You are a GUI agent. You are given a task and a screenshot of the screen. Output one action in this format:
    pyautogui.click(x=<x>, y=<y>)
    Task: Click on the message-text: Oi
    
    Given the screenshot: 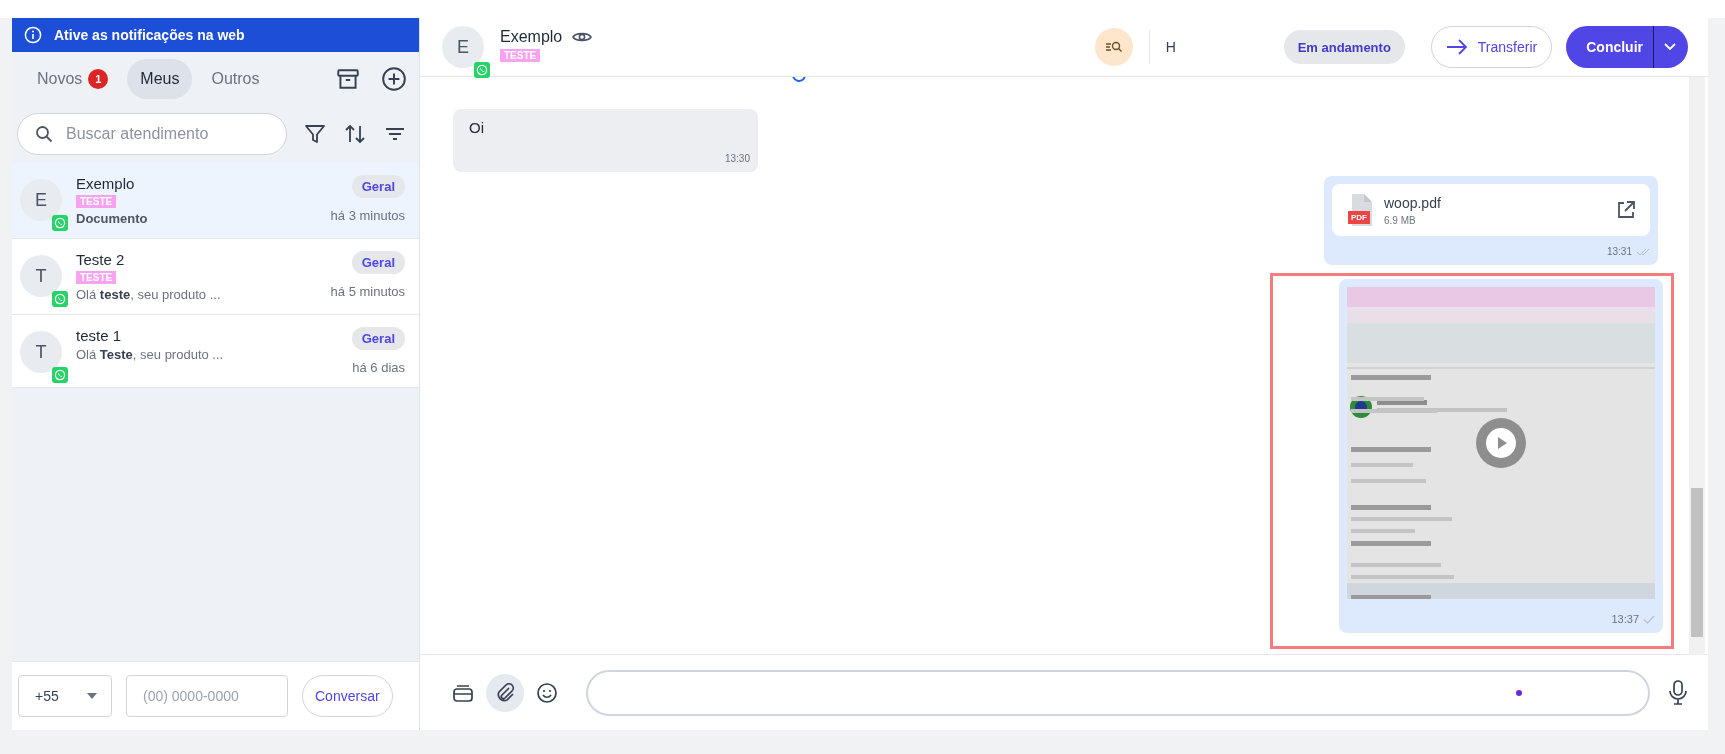 What is the action you would take?
    pyautogui.click(x=477, y=127)
    